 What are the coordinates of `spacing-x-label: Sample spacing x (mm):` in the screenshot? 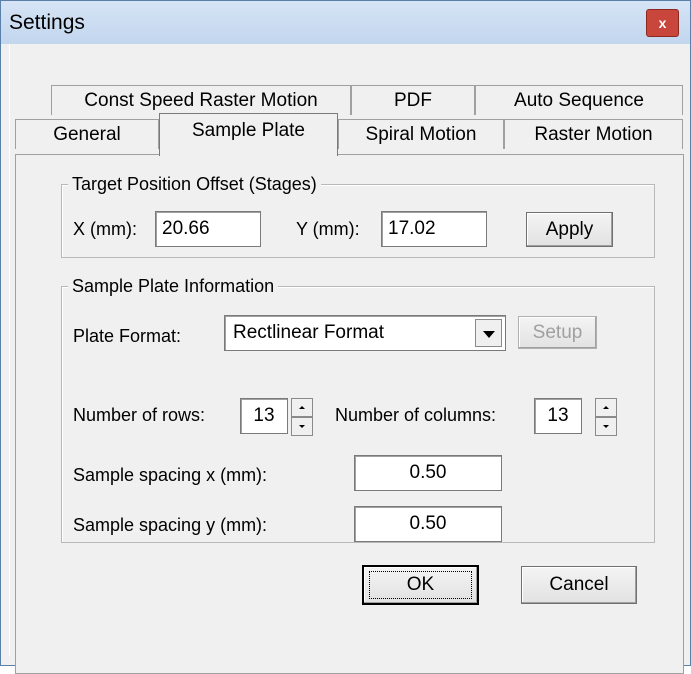 It's located at (170, 475).